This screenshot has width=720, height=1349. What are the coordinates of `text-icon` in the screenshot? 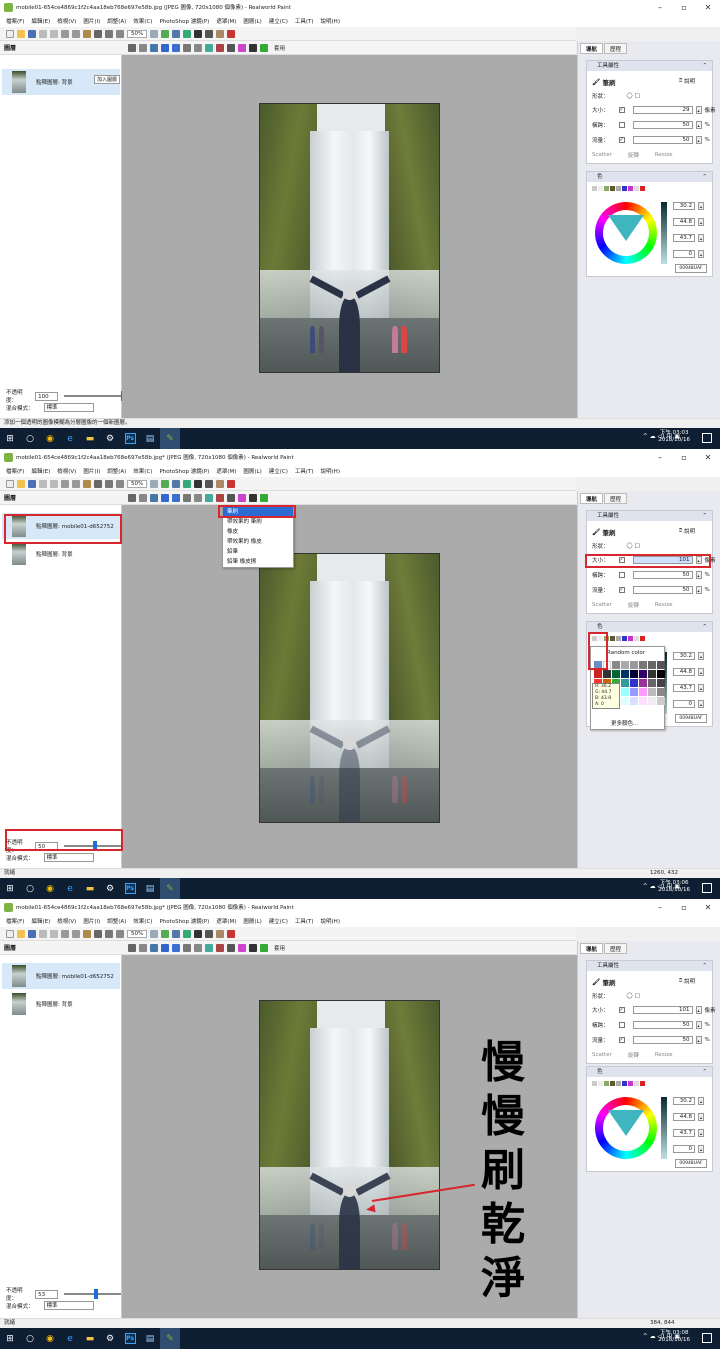 It's located at (165, 47).